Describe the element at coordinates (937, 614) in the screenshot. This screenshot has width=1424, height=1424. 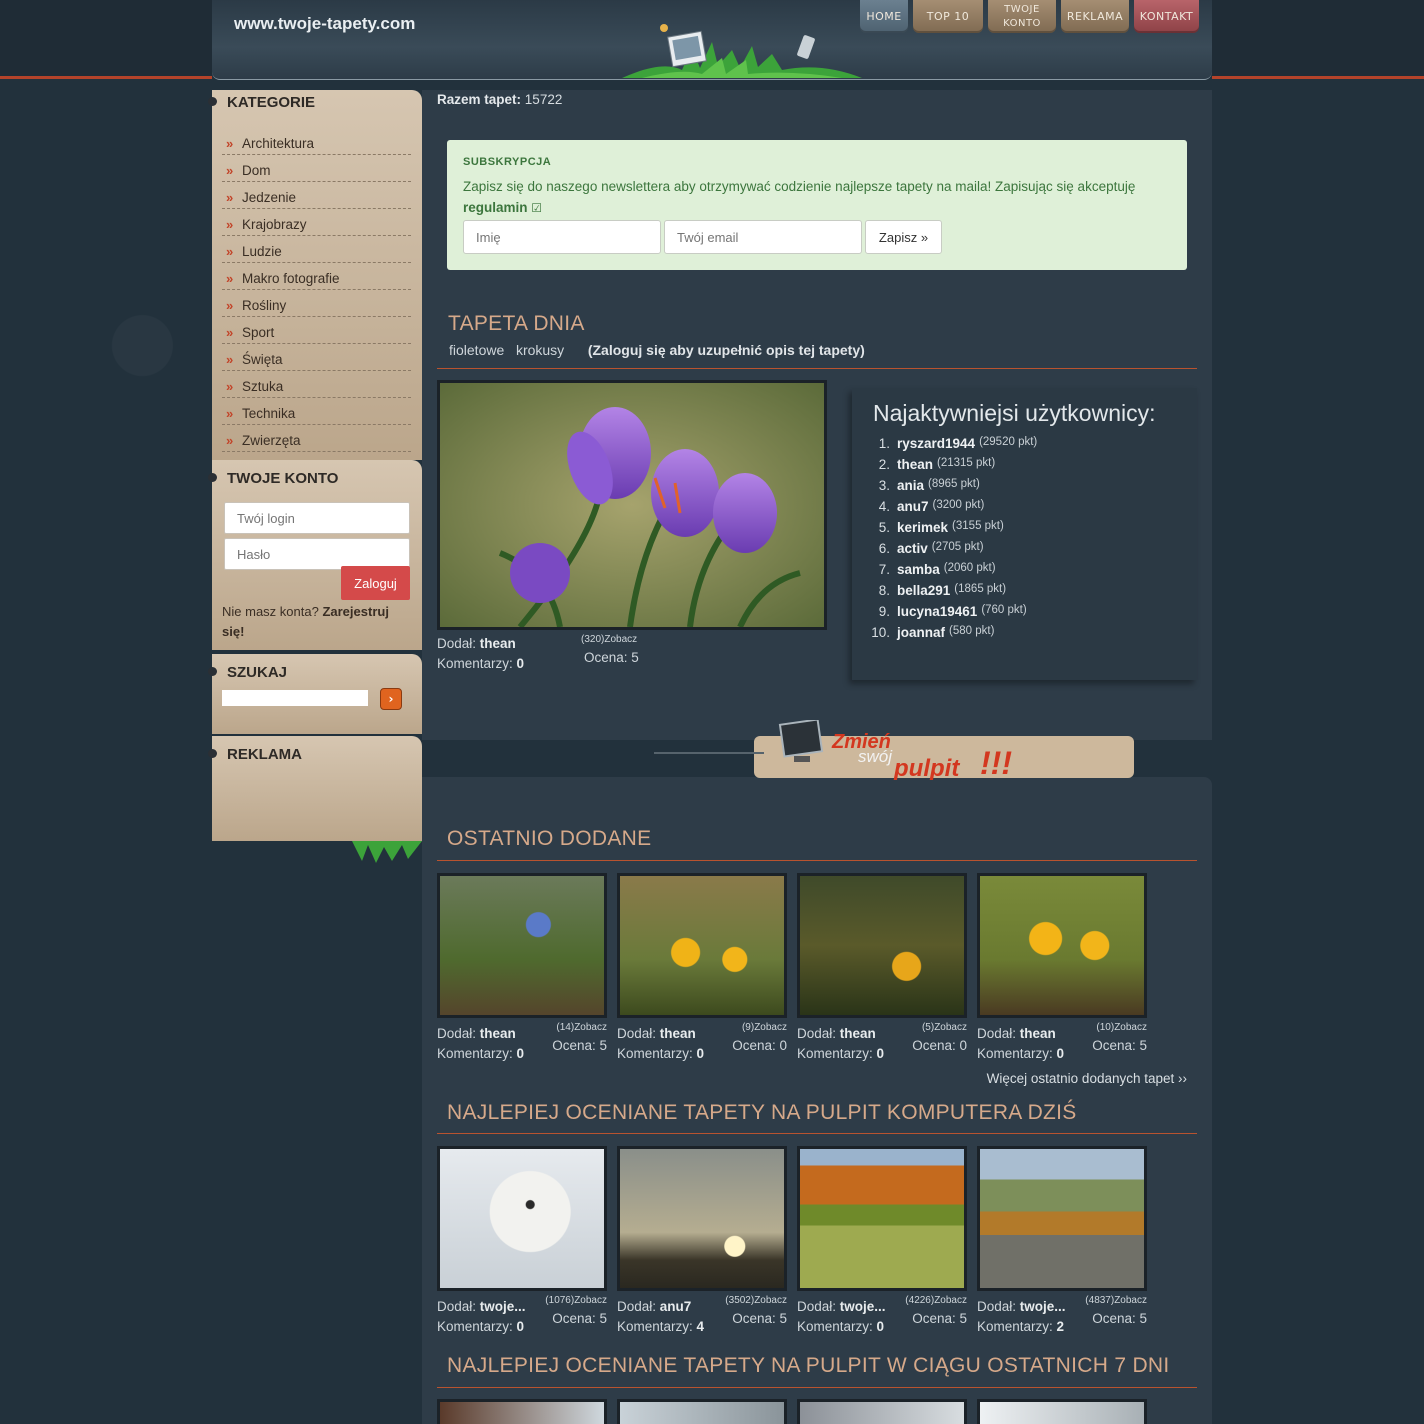
I see `user-link: lucyna19461` at that location.